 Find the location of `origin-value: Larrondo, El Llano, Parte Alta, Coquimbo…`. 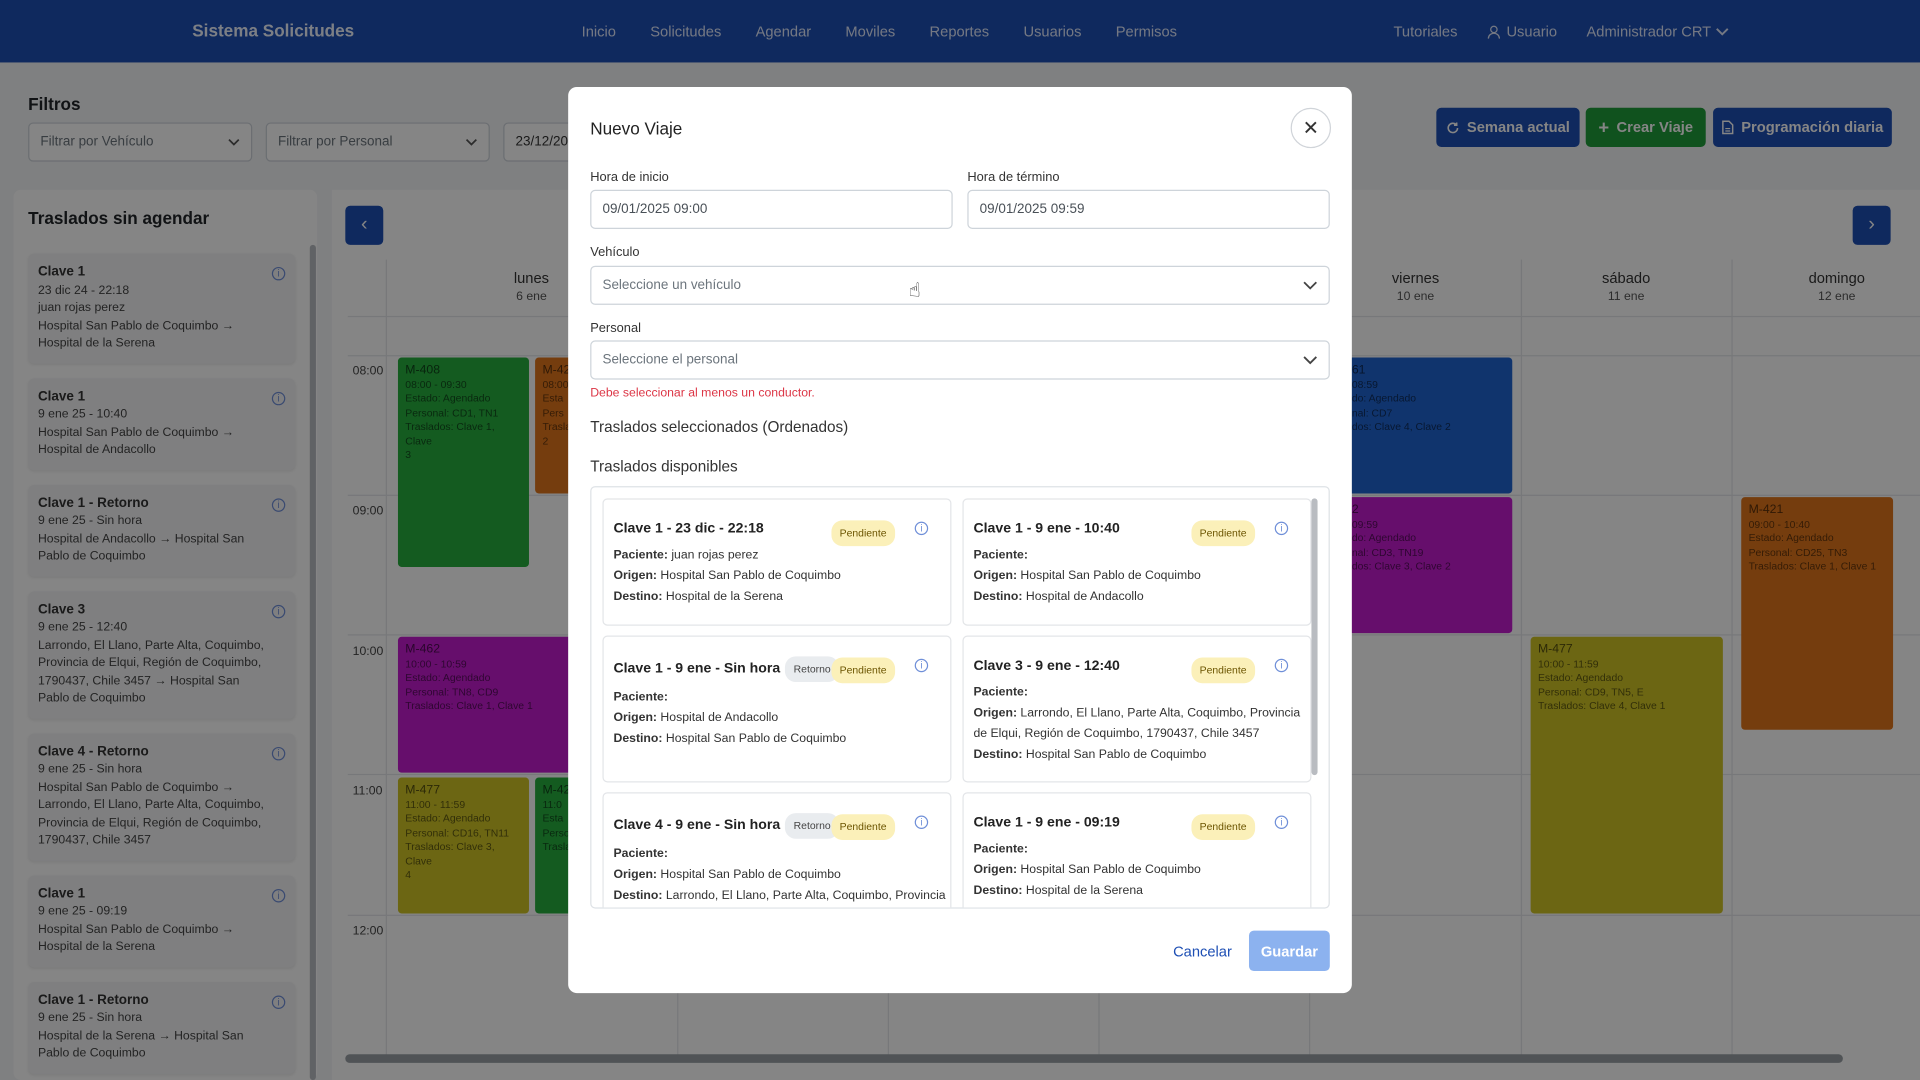

origin-value: Larrondo, El Llano, Parte Alta, Coquimbo… is located at coordinates (1137, 723).